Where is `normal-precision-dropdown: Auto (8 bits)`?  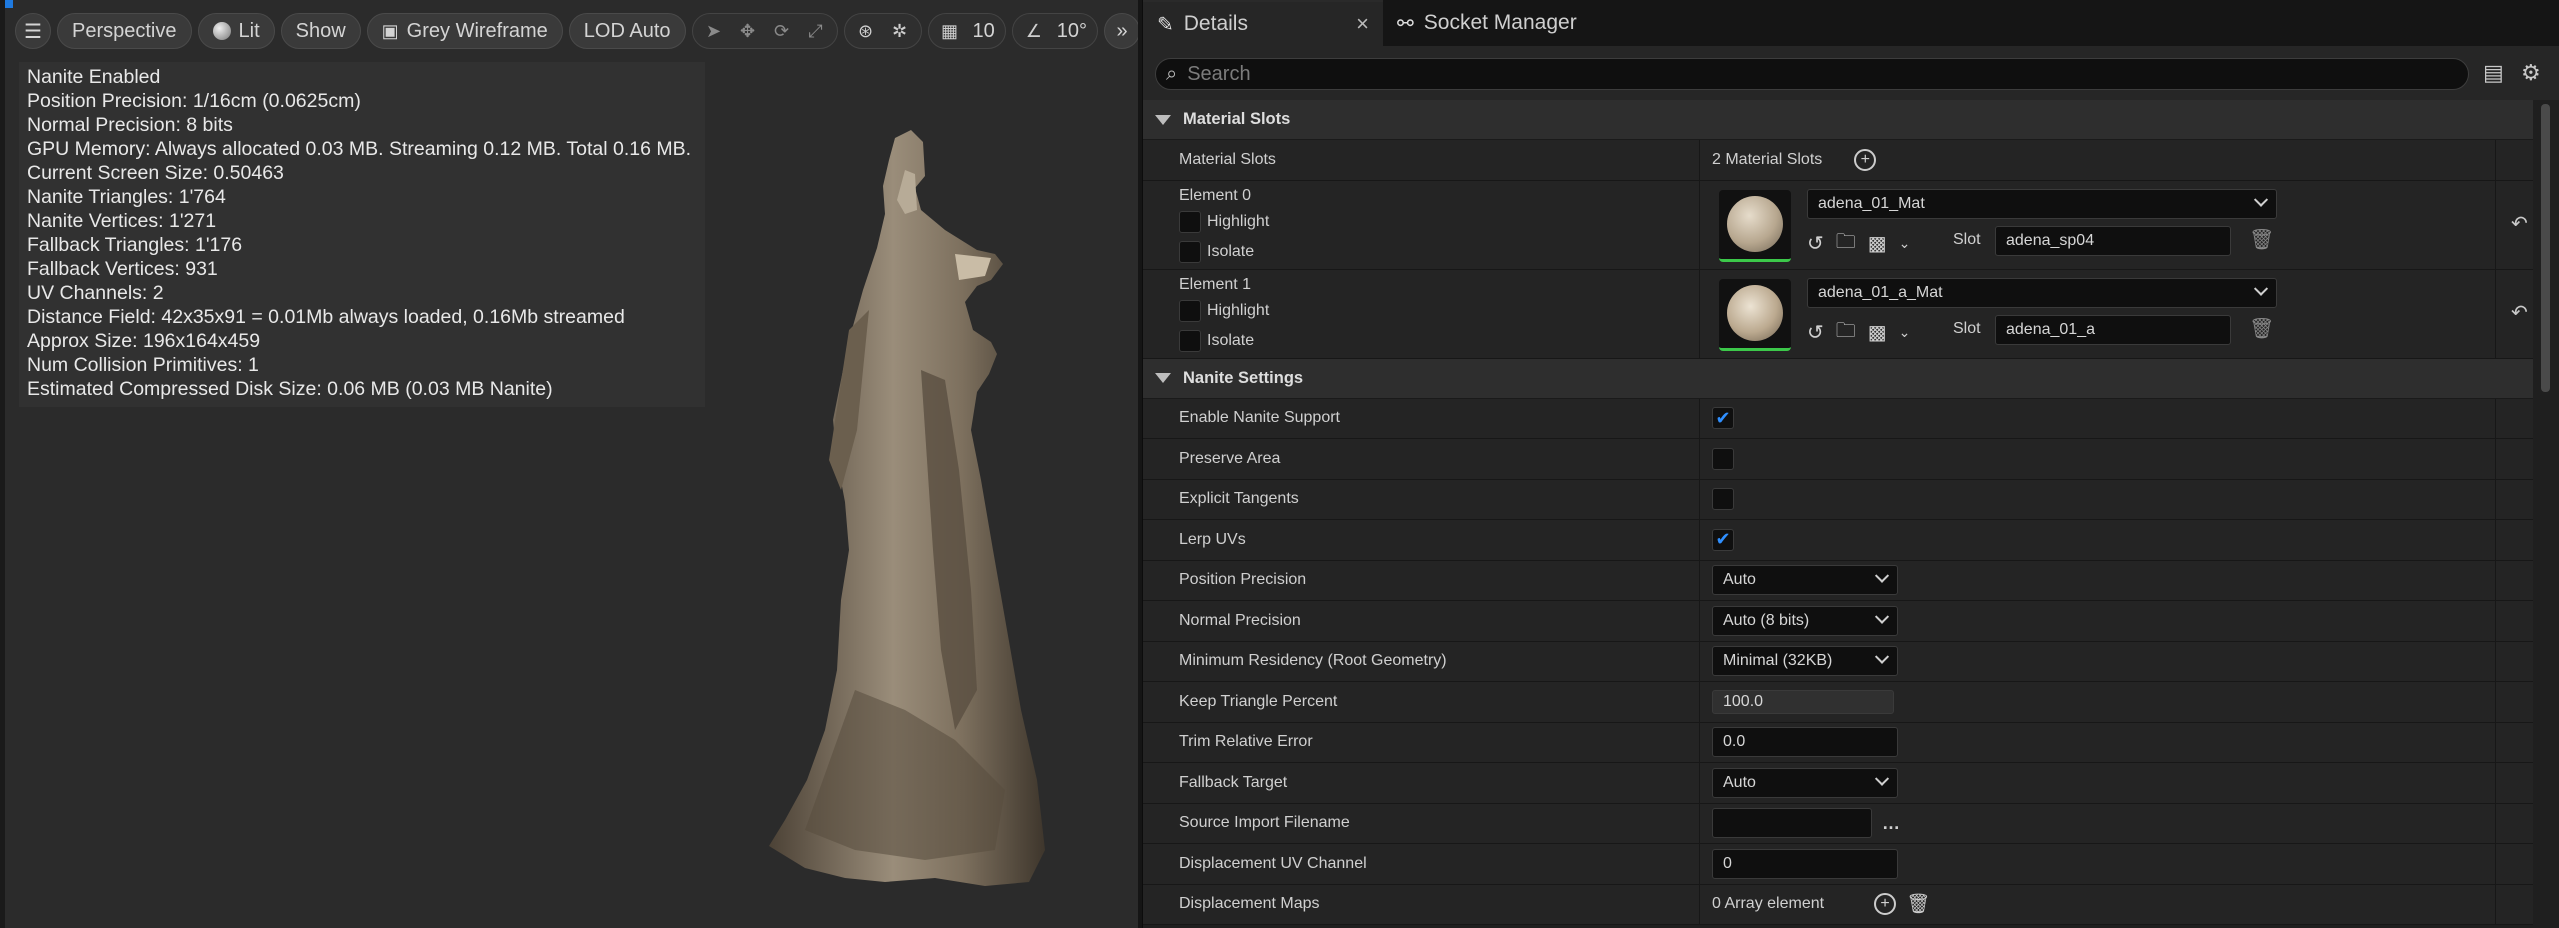
normal-precision-dropdown: Auto (8 bits) is located at coordinates (1805, 620).